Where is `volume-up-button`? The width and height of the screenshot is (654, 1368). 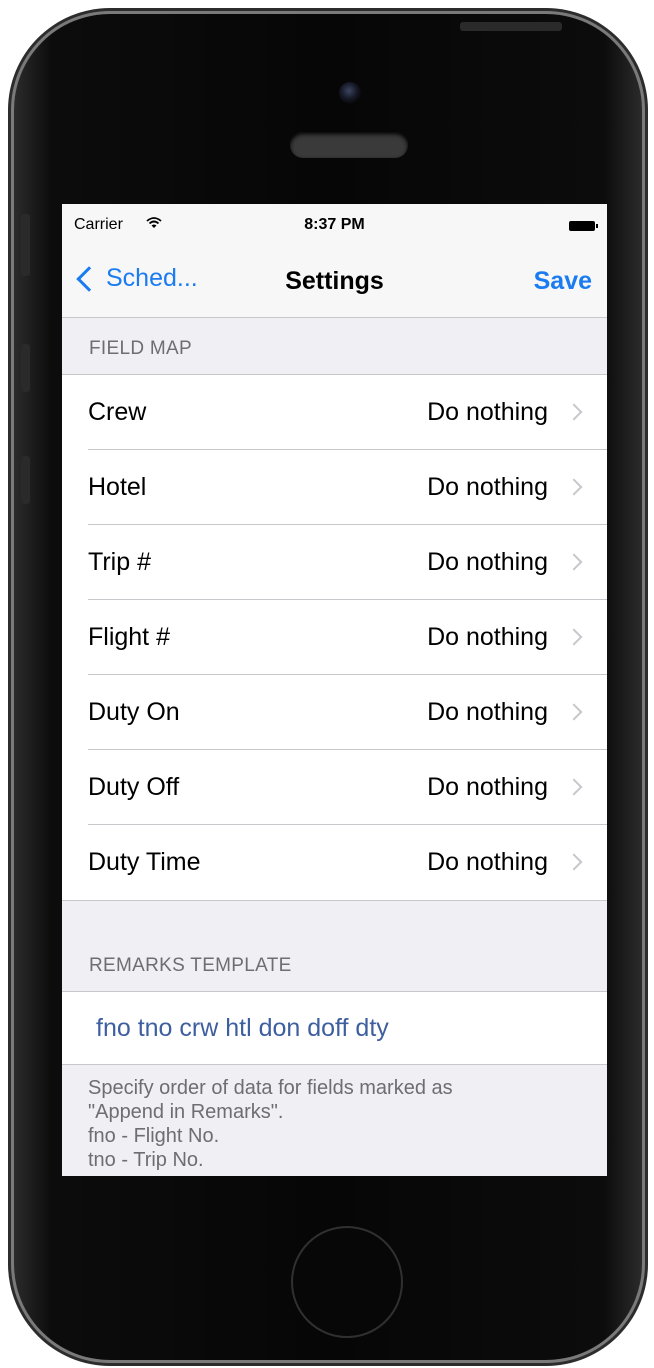 volume-up-button is located at coordinates (25, 368).